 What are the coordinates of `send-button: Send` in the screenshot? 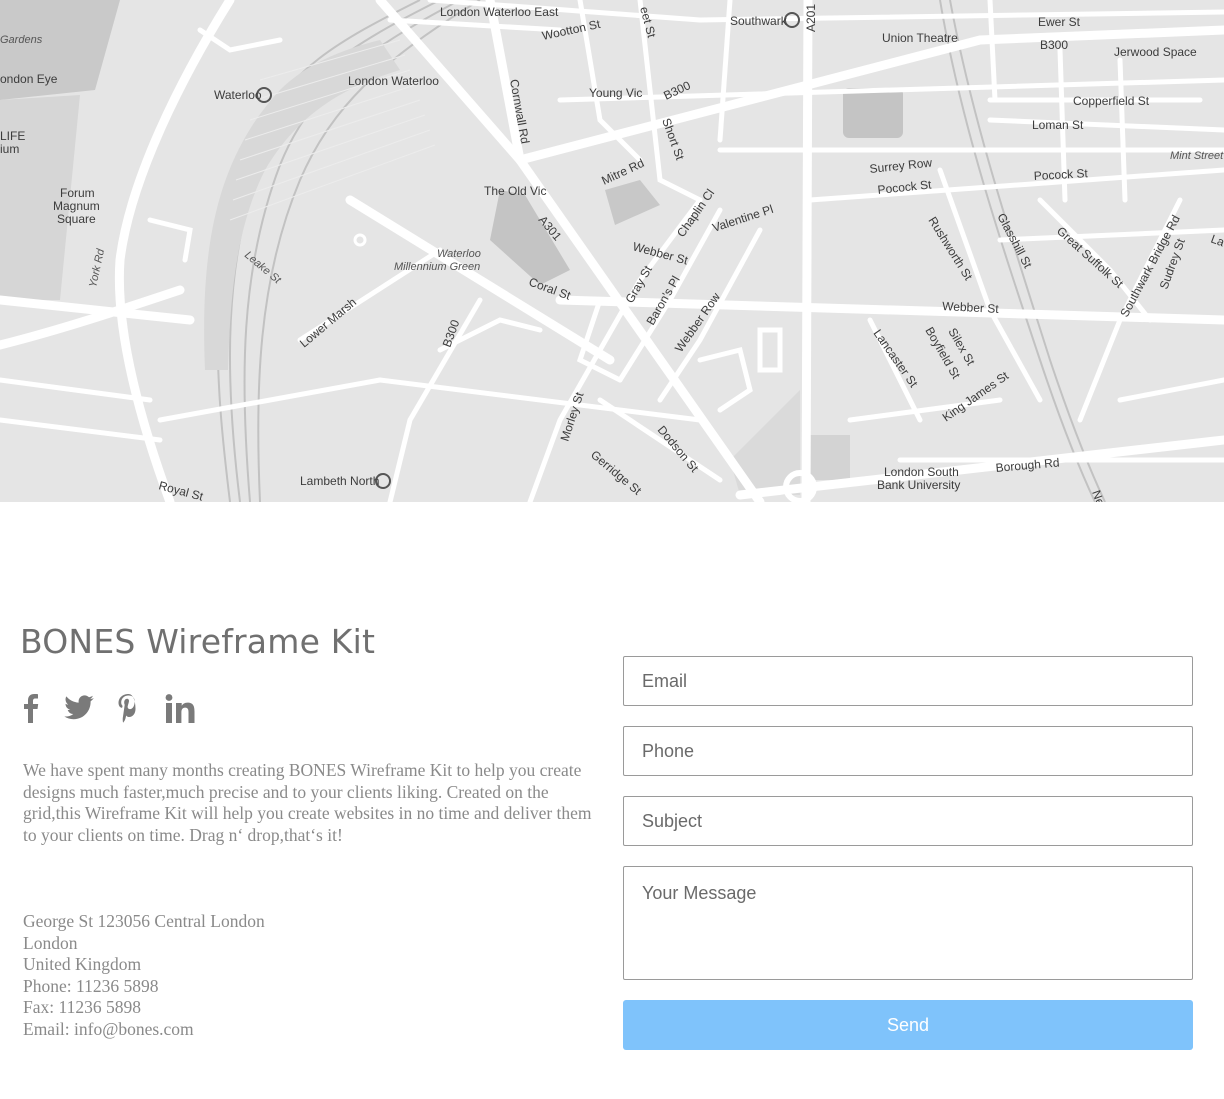 It's located at (908, 1025).